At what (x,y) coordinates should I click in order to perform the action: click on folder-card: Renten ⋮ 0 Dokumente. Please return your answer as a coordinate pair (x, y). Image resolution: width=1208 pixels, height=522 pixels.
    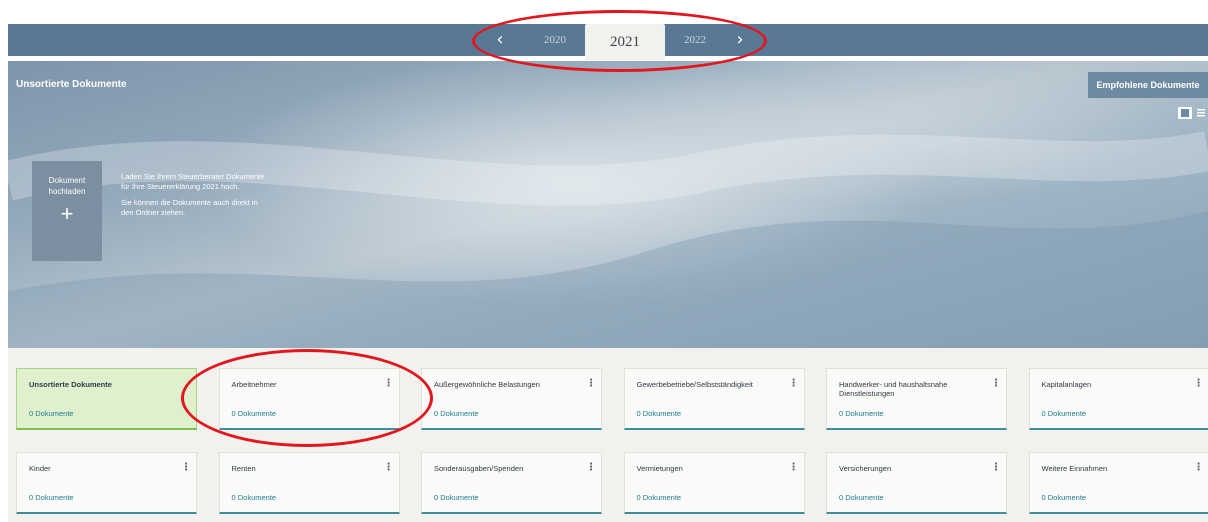
    Looking at the image, I should click on (309, 483).